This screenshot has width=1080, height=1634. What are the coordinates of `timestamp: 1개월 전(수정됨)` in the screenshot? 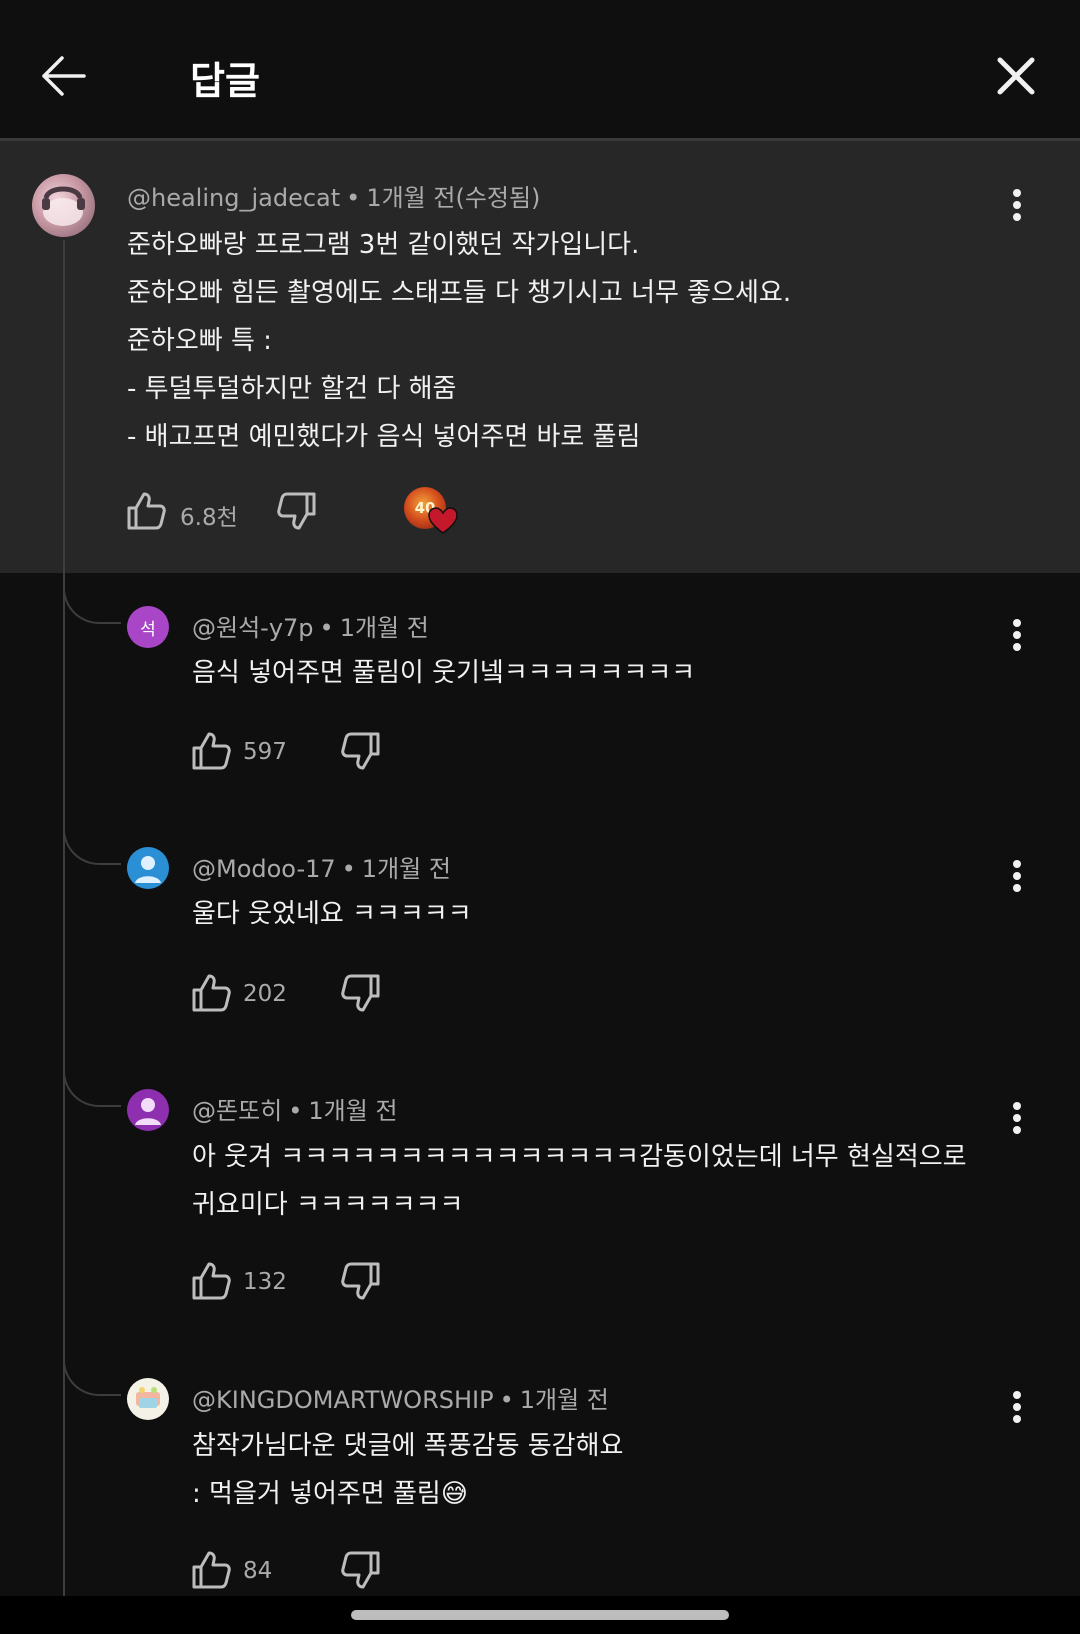 It's located at (453, 198).